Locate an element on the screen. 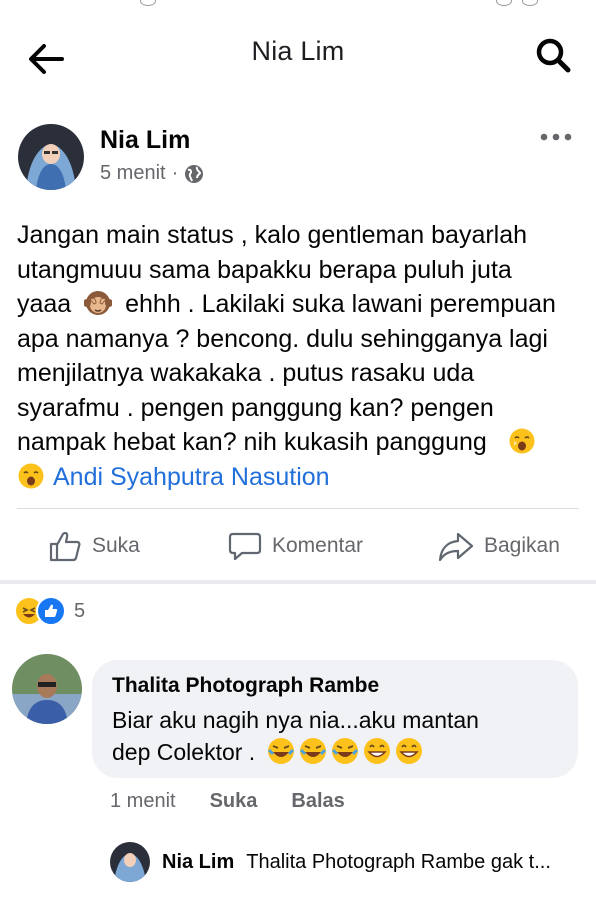 The width and height of the screenshot is (596, 922). thumbs-up-icon is located at coordinates (65, 546).